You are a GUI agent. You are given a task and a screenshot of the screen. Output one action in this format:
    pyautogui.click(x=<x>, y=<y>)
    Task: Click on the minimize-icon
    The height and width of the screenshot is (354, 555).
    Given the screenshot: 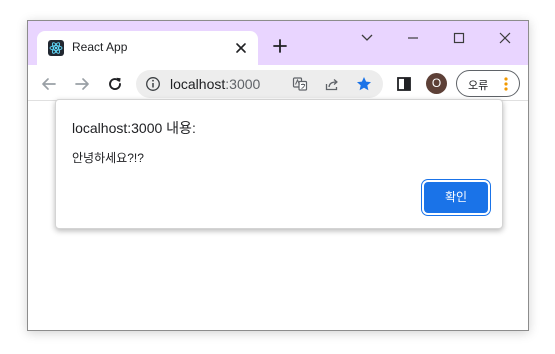 What is the action you would take?
    pyautogui.click(x=413, y=38)
    